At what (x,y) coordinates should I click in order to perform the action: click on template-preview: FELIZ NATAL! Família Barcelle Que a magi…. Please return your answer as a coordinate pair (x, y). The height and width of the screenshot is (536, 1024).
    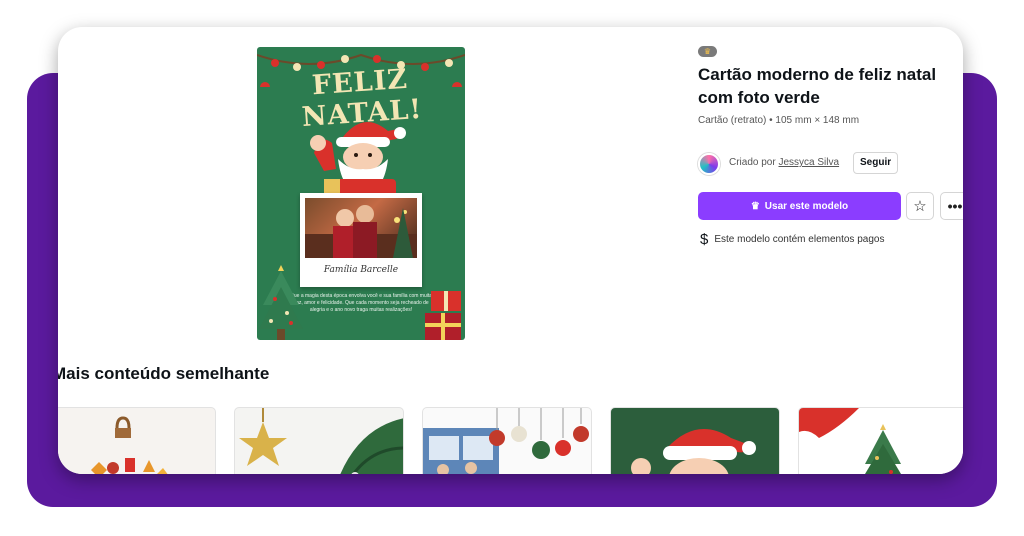
    Looking at the image, I should click on (361, 193).